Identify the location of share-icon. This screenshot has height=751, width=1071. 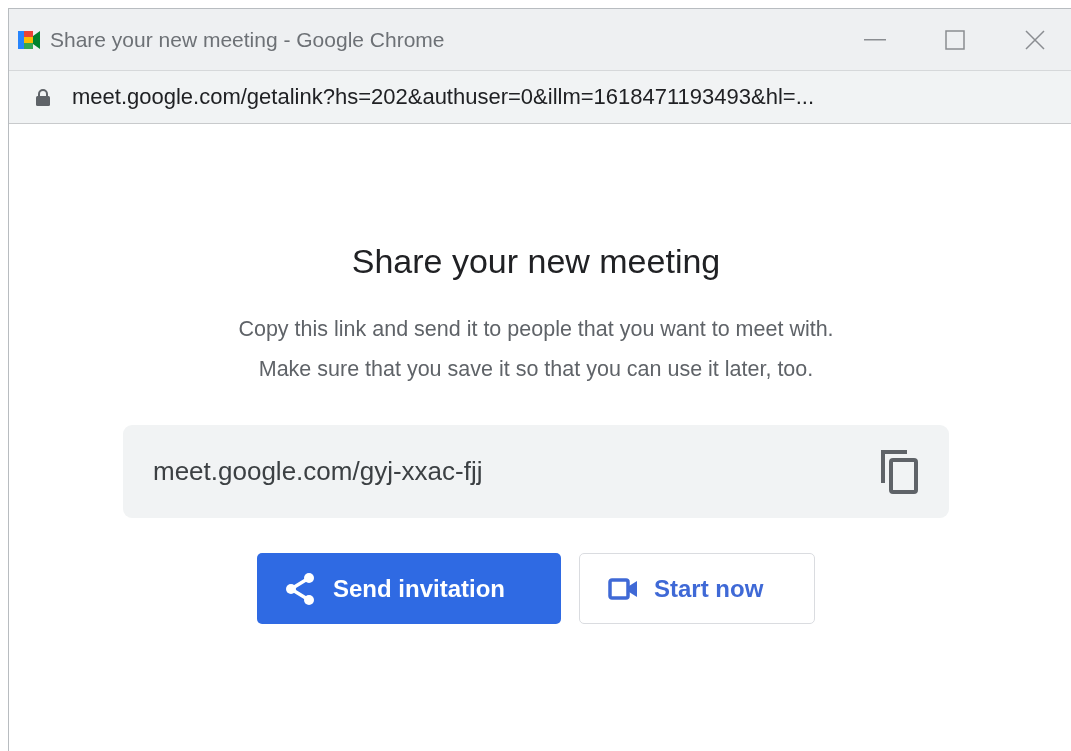
(301, 588).